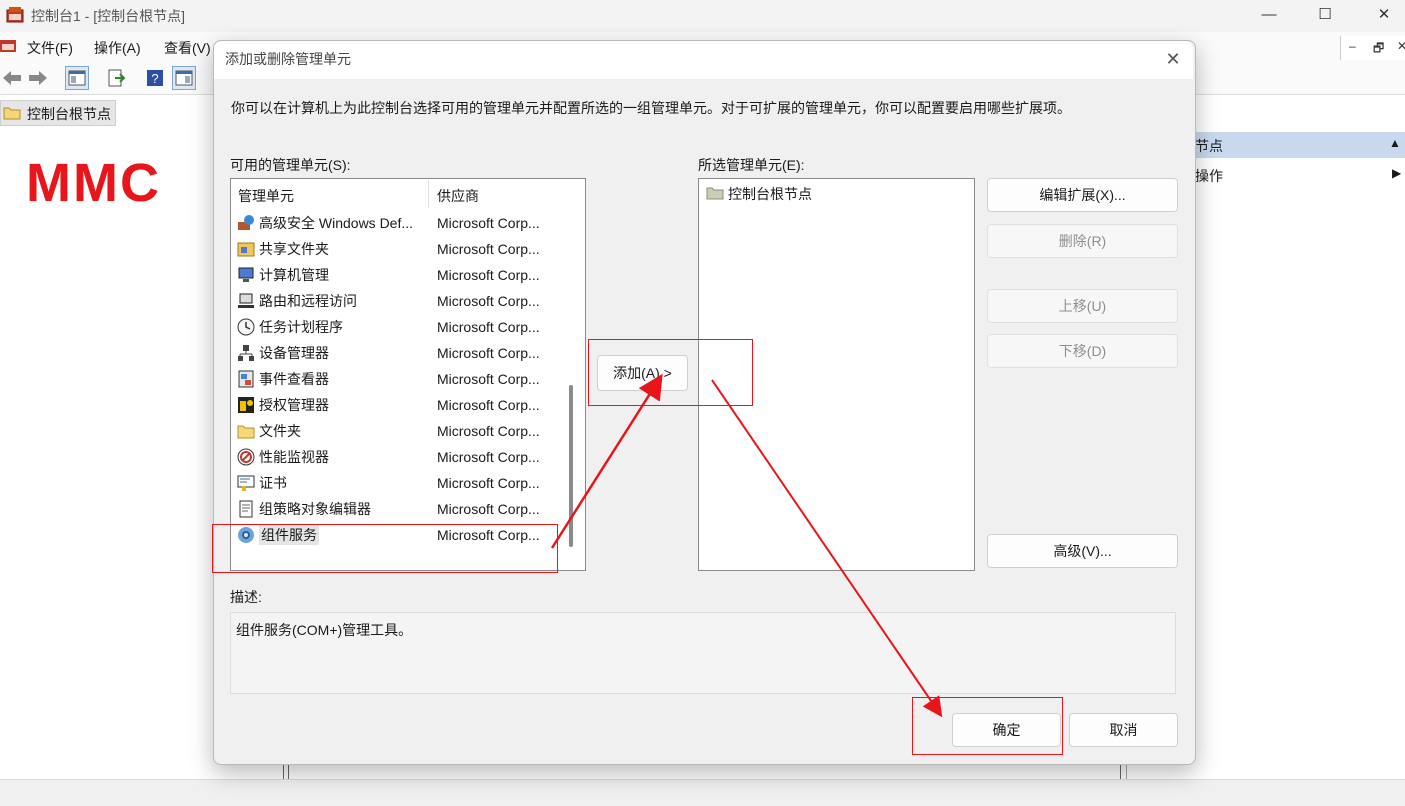  Describe the element at coordinates (987, 726) in the screenshot. I see `highlight-ok-button` at that location.